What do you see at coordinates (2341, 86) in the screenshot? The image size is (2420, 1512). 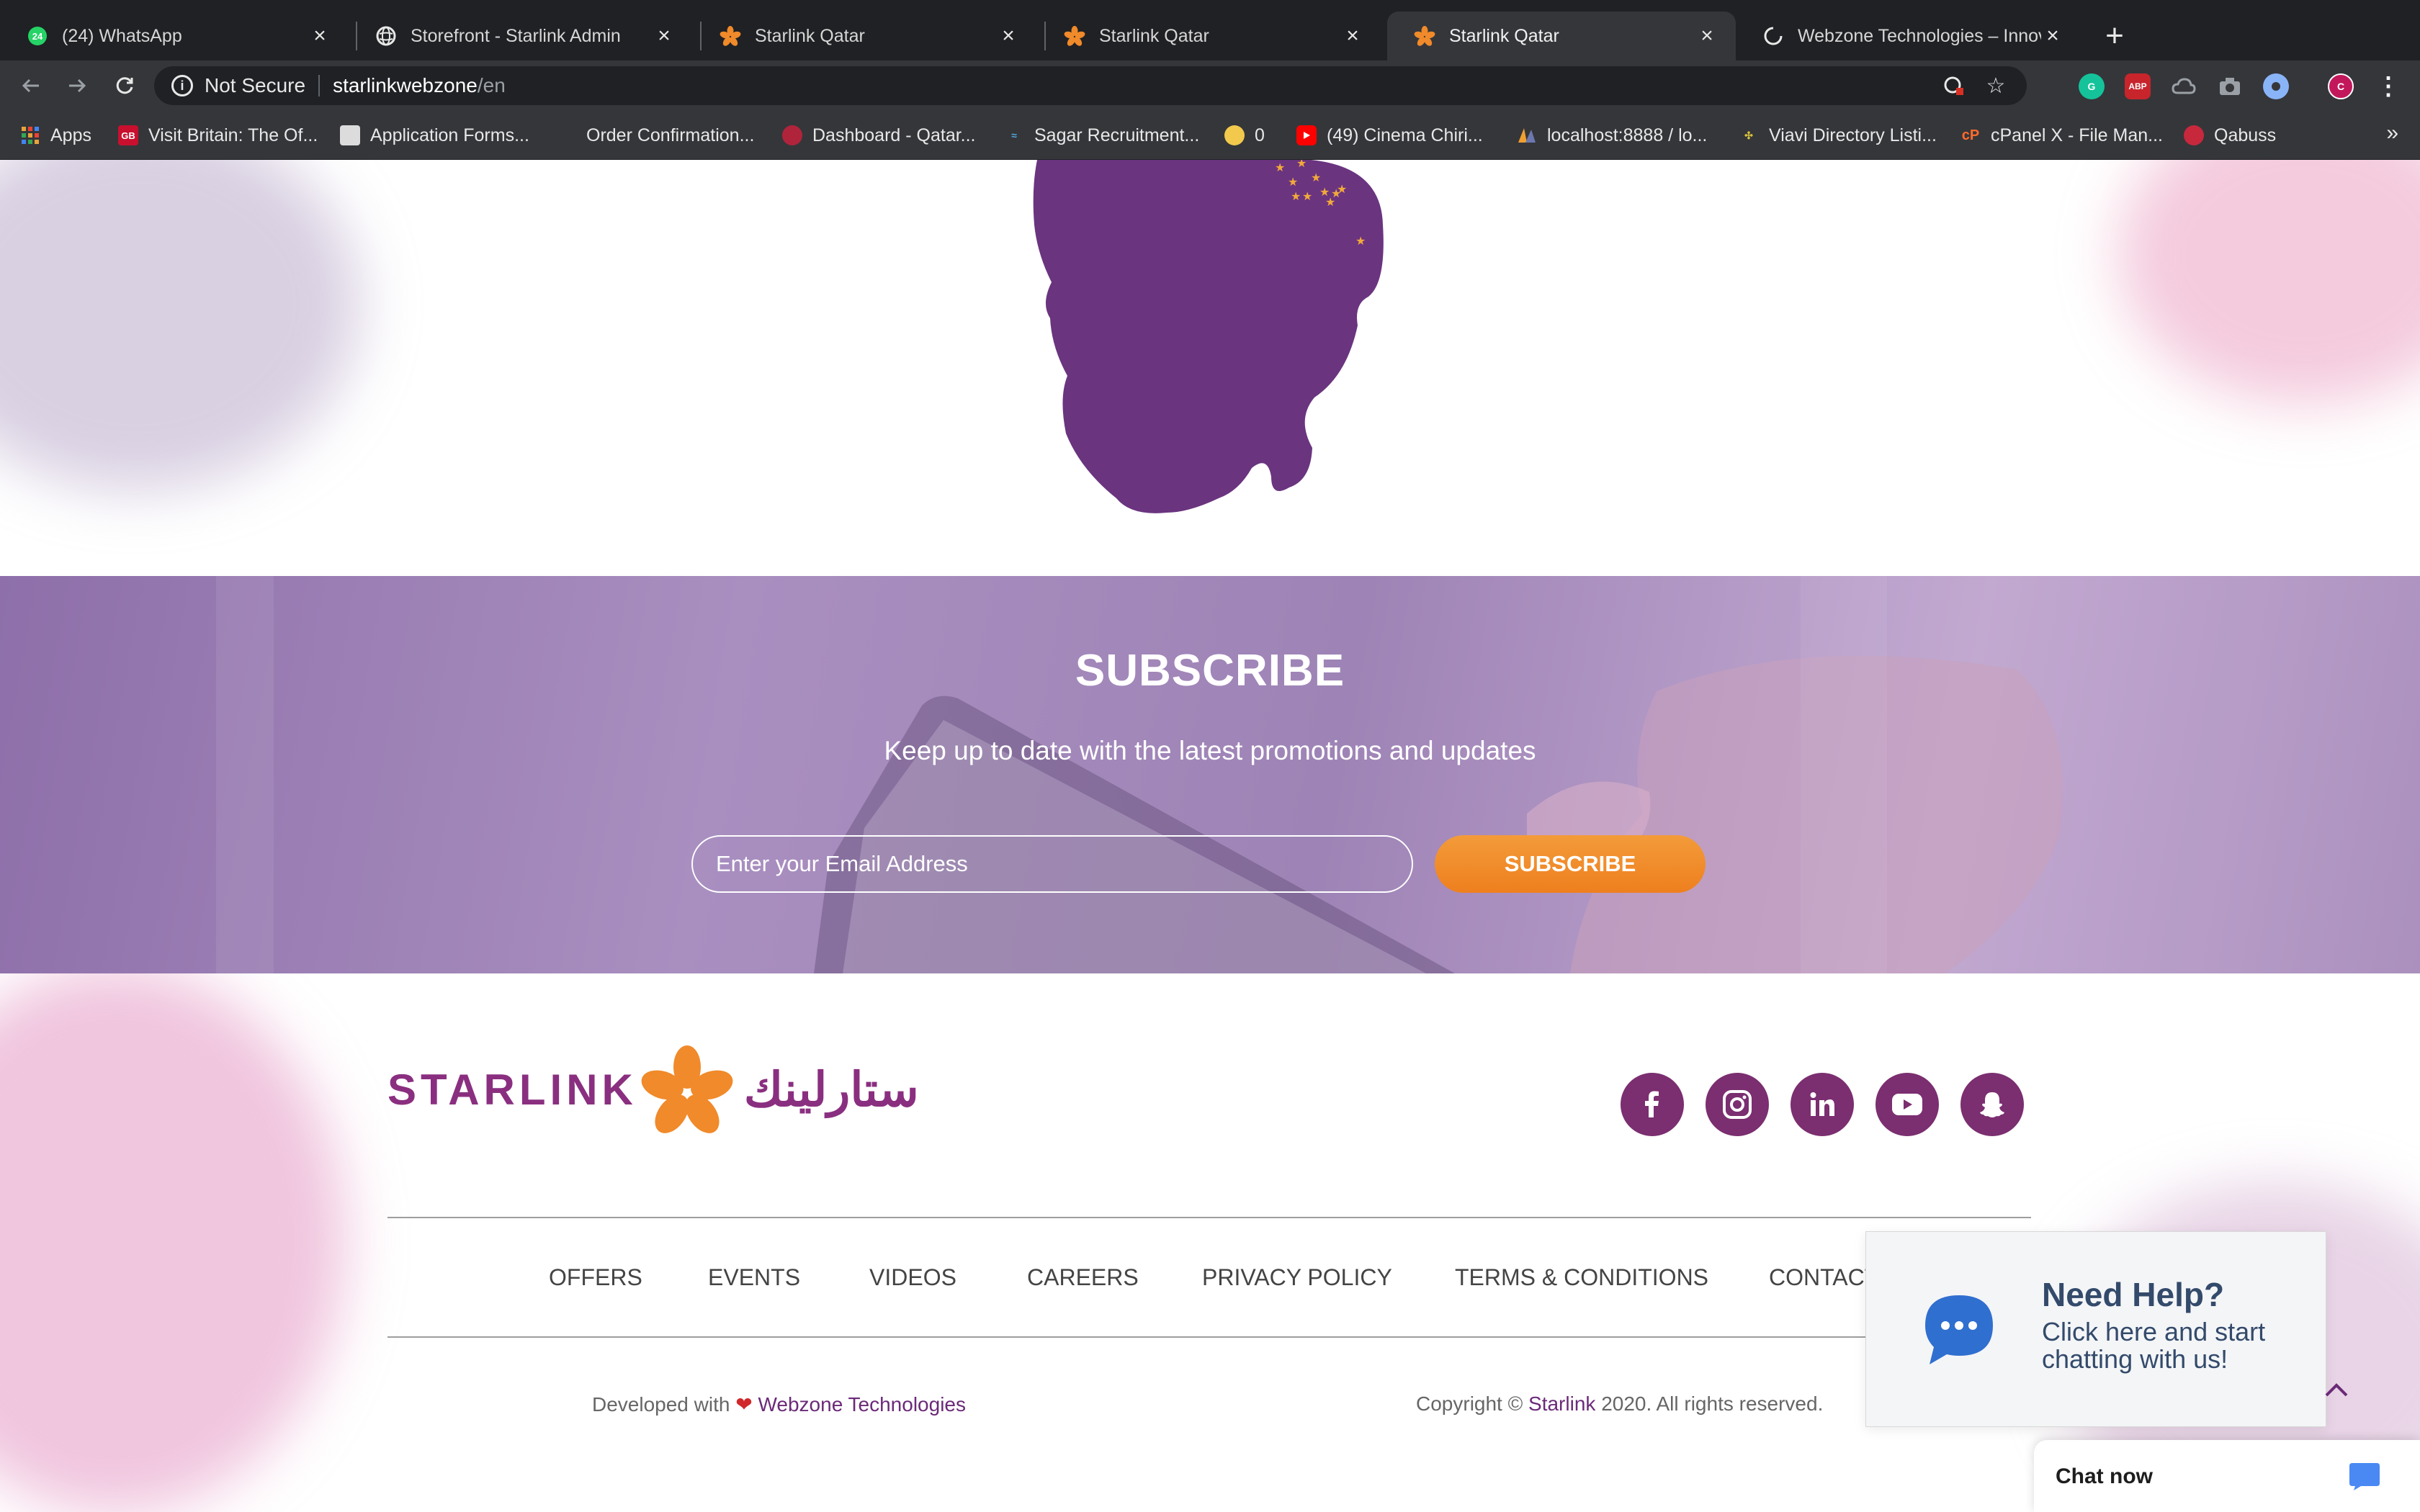 I see `avatar: C` at bounding box center [2341, 86].